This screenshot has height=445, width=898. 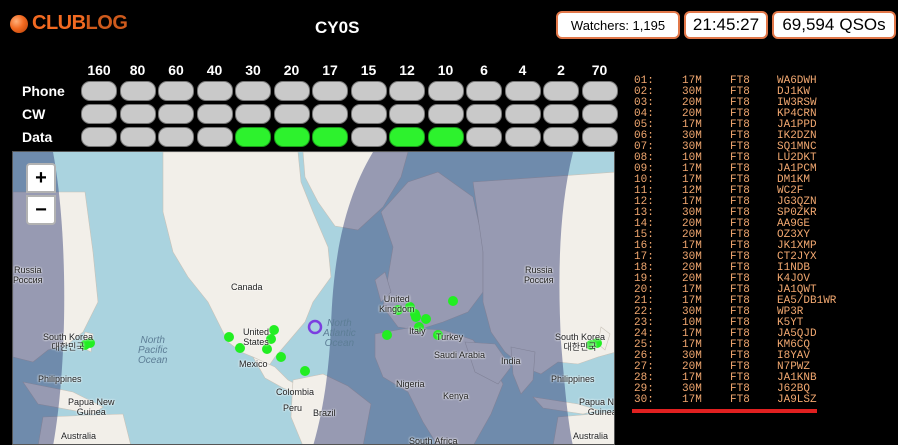 What do you see at coordinates (764, 180) in the screenshot?
I see `spot-row: 10: 17M FT8 DM1KM` at bounding box center [764, 180].